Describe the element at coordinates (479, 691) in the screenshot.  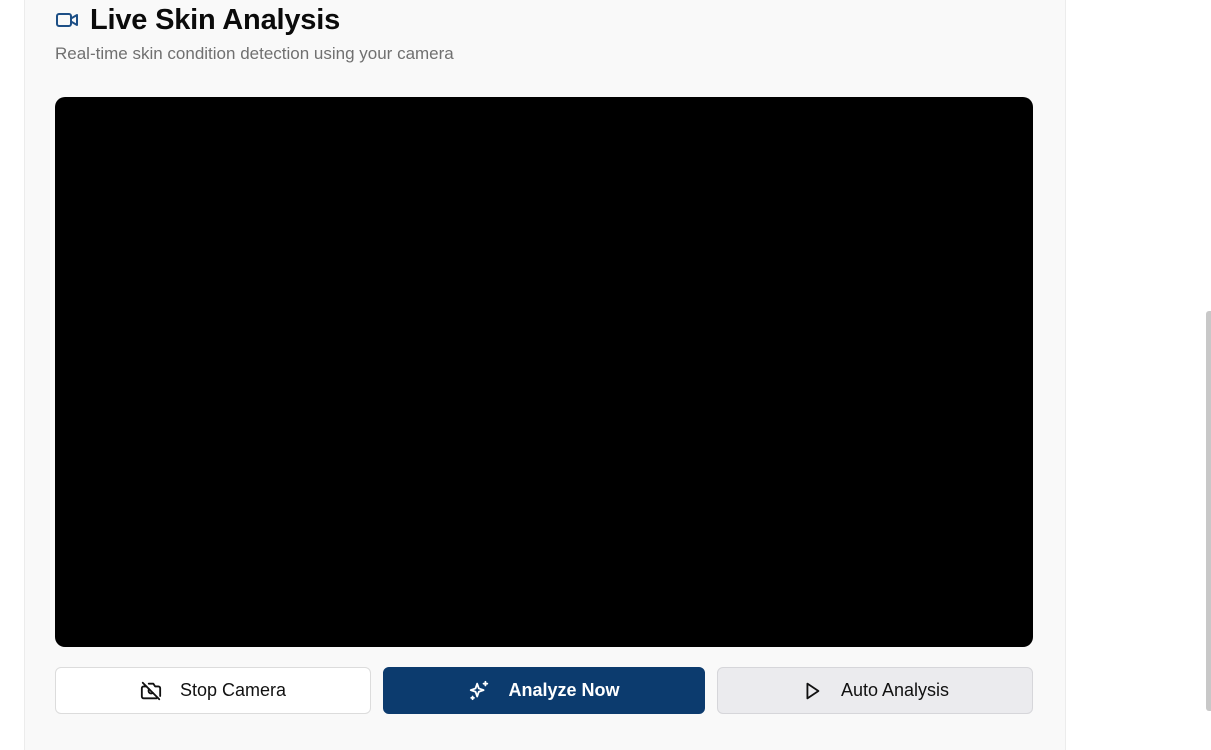
I see `sparkles-icon` at that location.